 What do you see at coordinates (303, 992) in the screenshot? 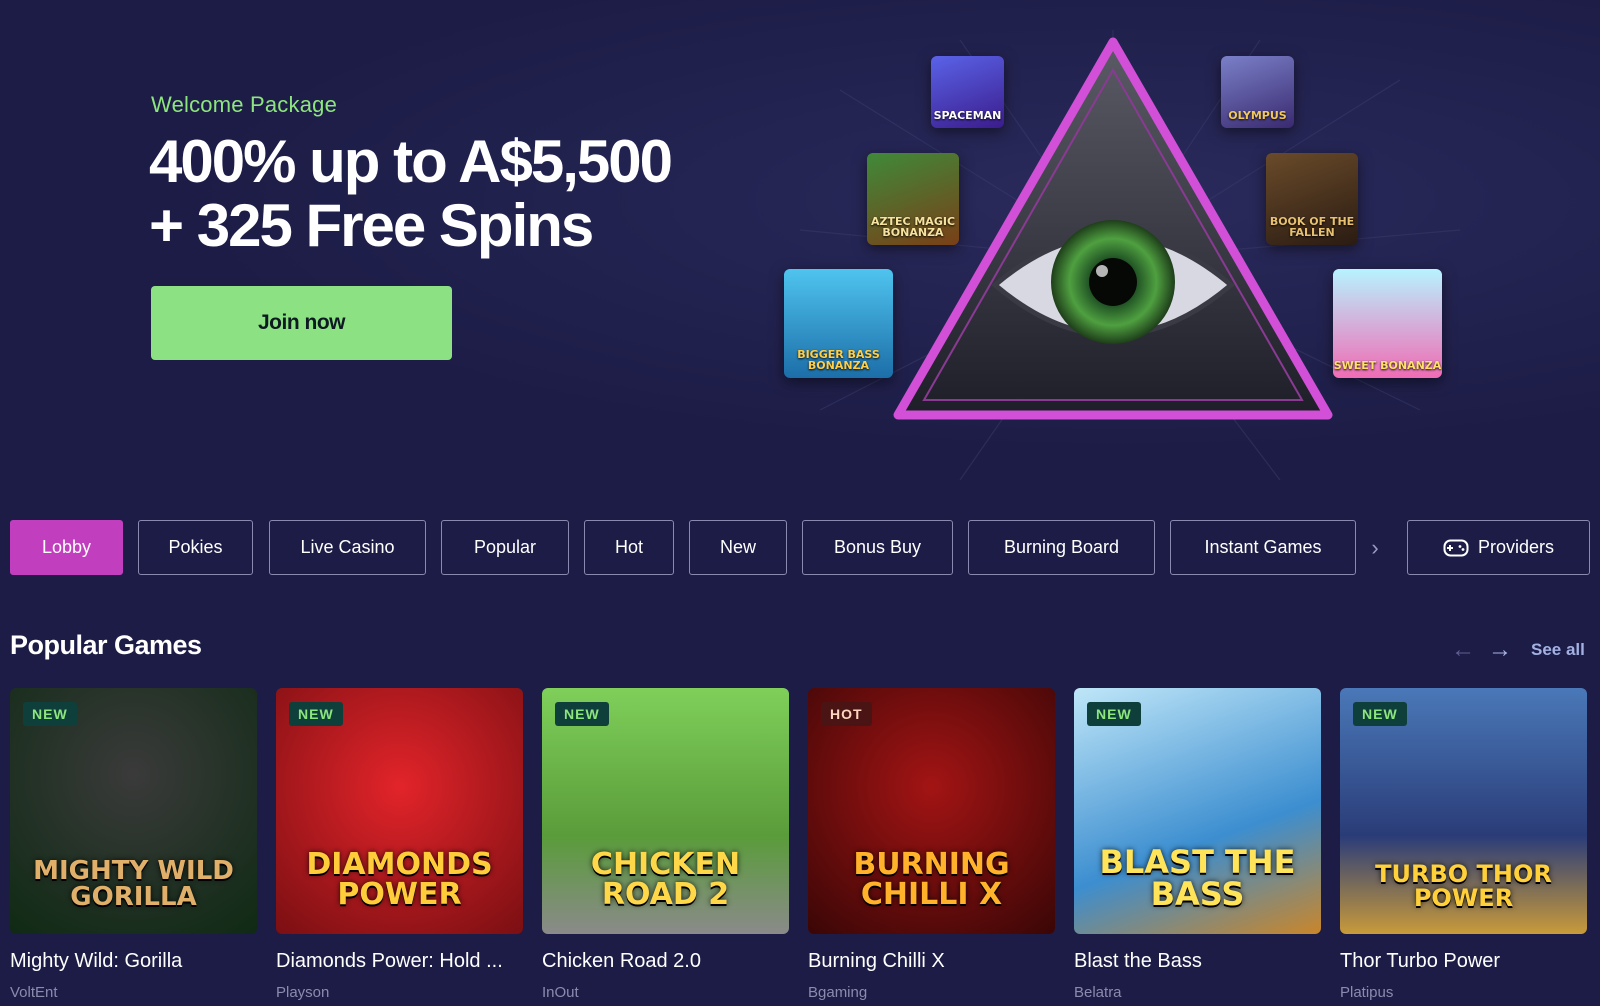
I see `game-provider: Playson` at bounding box center [303, 992].